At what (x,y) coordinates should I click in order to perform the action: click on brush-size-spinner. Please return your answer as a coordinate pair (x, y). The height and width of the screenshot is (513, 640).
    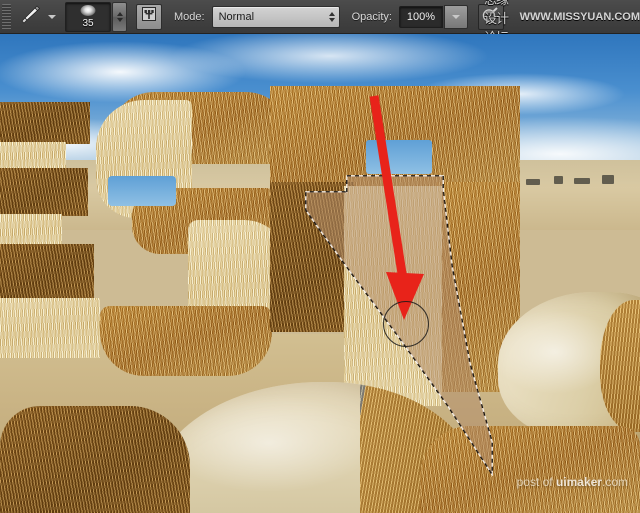
    Looking at the image, I should click on (119, 16).